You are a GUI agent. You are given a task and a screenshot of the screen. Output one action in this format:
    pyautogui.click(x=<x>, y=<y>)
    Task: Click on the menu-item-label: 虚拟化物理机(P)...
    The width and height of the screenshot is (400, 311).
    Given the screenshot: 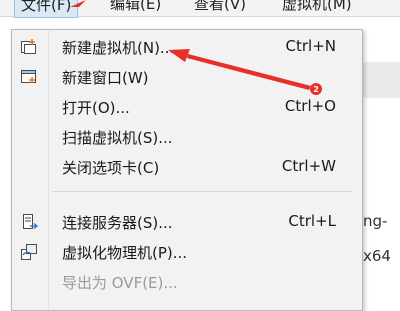 What is the action you would take?
    pyautogui.click(x=125, y=253)
    